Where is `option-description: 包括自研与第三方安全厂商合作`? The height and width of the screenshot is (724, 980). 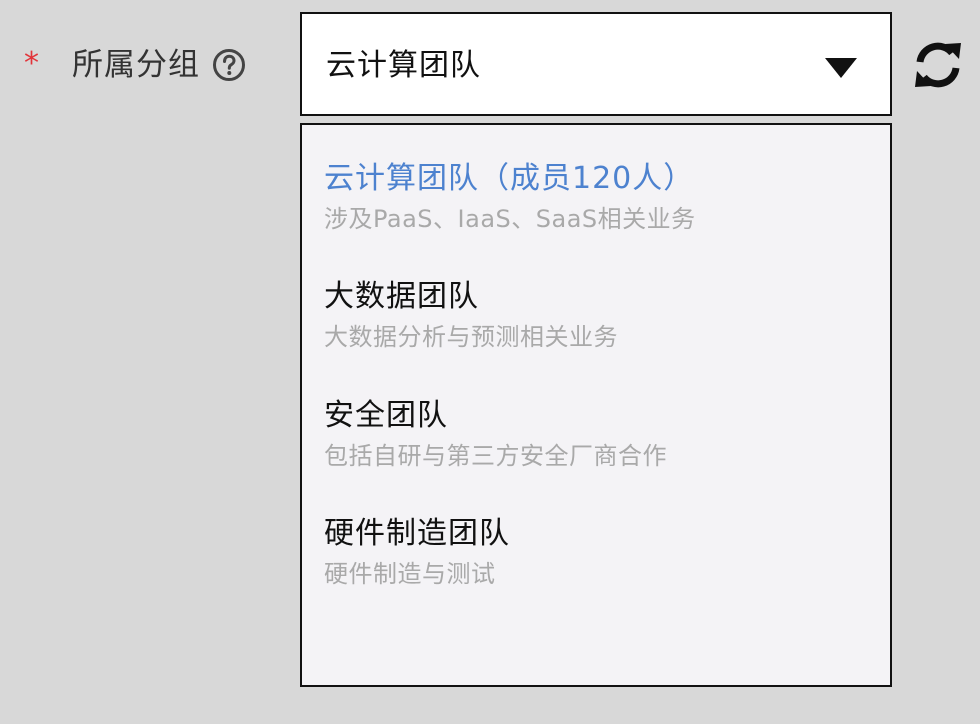 option-description: 包括自研与第三方安全厂商合作 is located at coordinates (495, 456).